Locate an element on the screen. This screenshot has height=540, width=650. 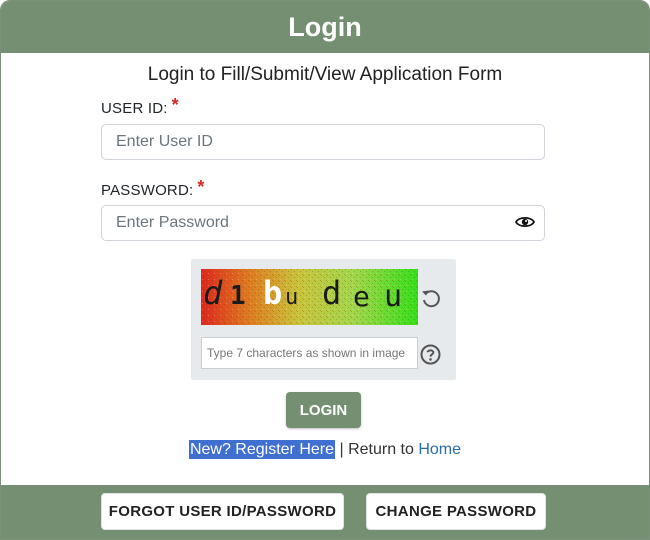
refresh-icon is located at coordinates (431, 298).